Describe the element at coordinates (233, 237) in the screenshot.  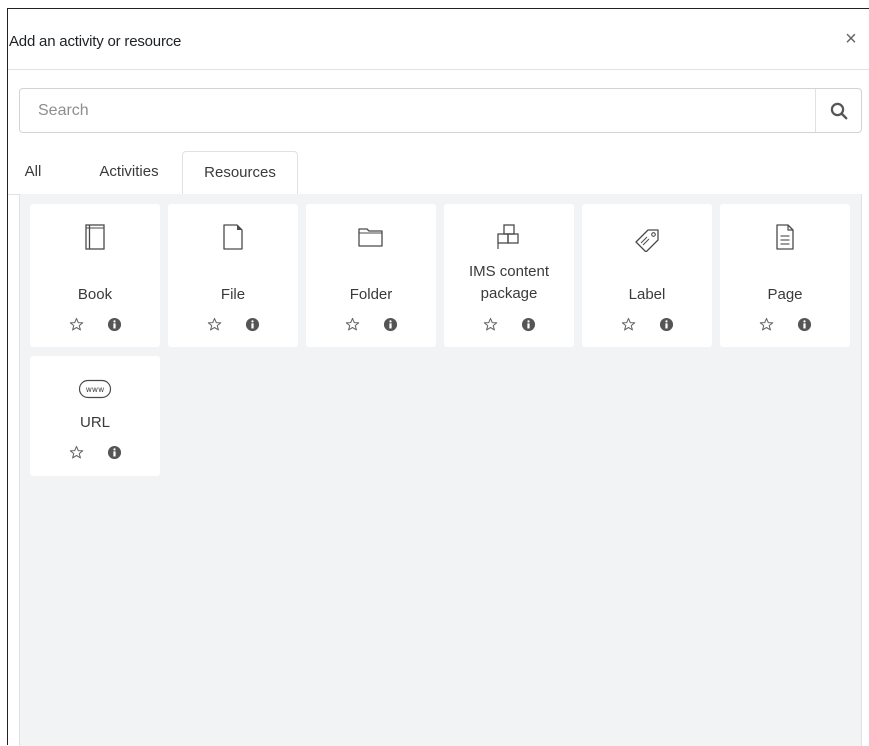
I see `file-icon` at that location.